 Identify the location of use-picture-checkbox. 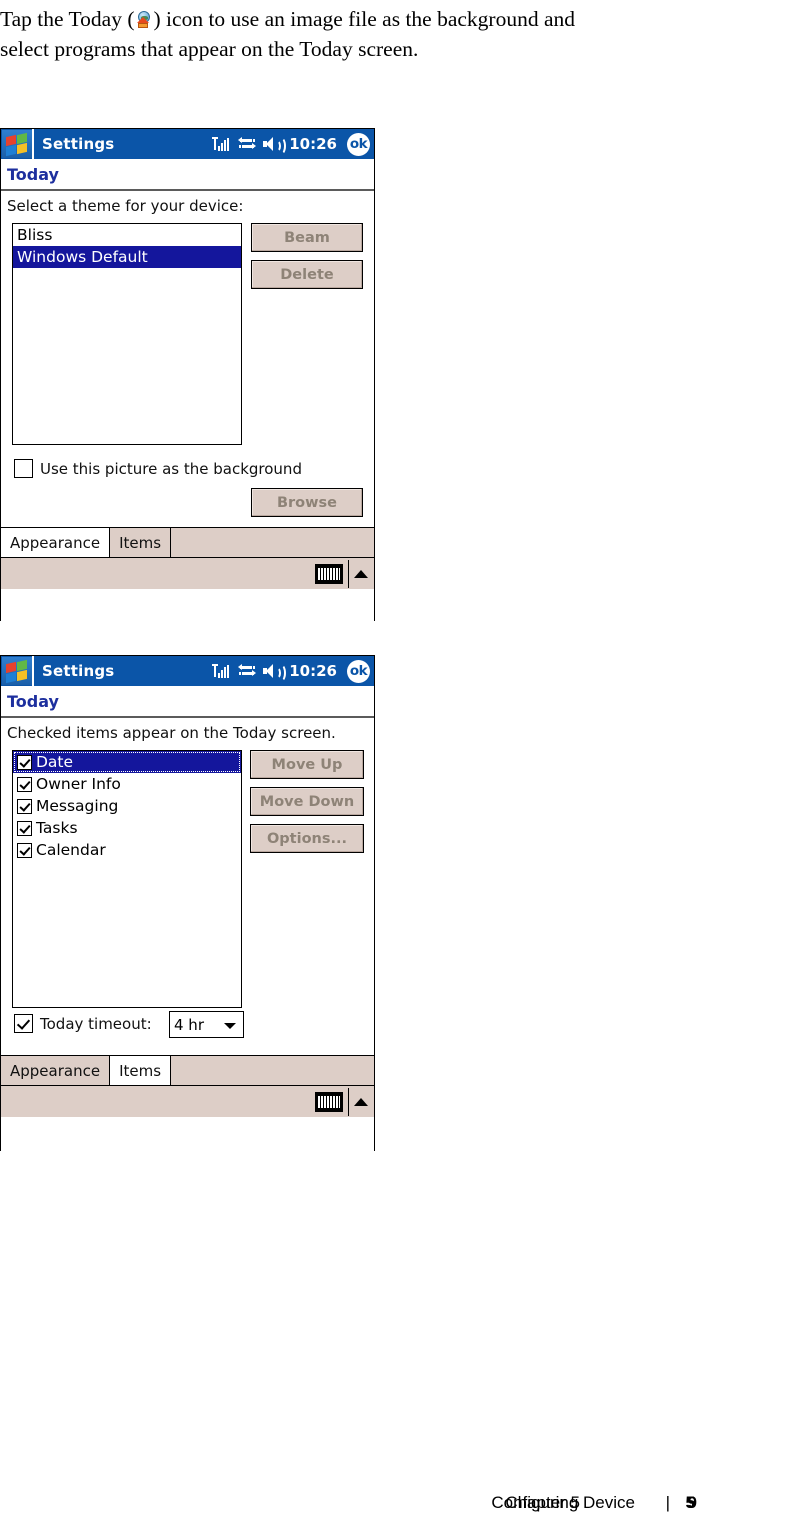
(23, 468).